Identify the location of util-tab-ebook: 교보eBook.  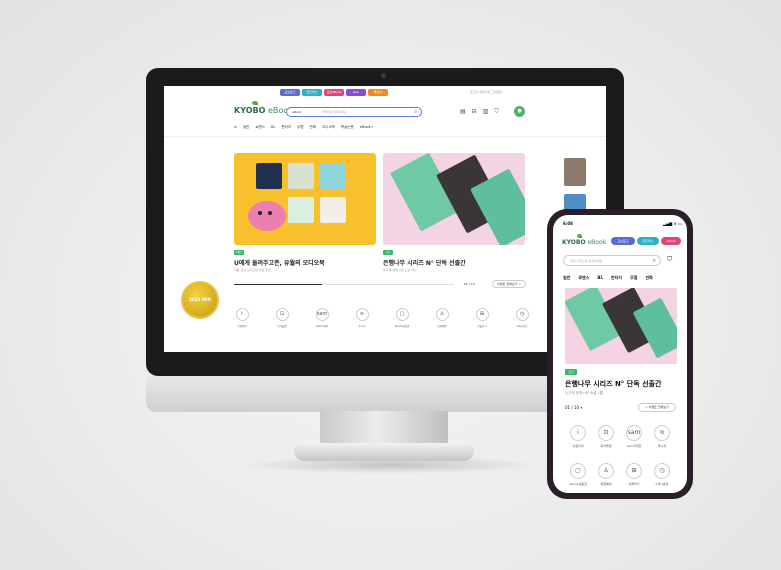
(334, 92).